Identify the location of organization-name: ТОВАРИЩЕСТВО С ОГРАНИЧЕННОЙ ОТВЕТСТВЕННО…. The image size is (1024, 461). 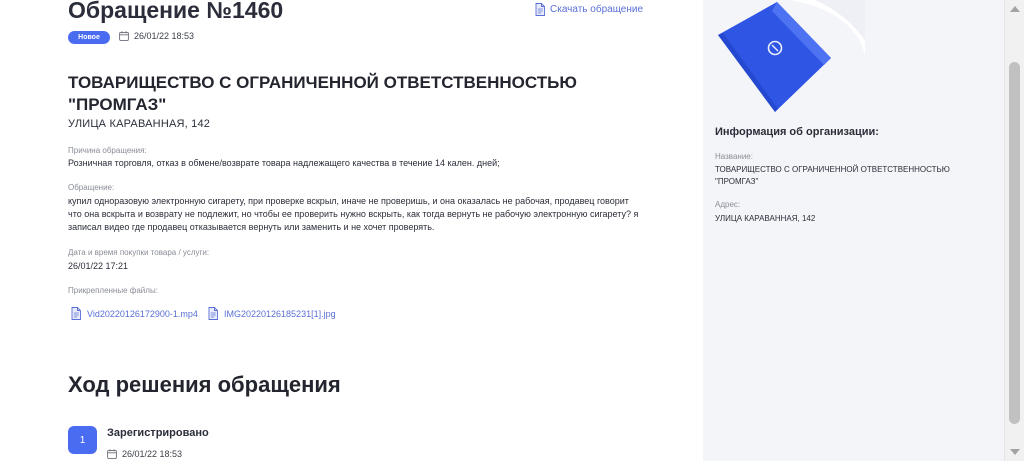
(322, 93).